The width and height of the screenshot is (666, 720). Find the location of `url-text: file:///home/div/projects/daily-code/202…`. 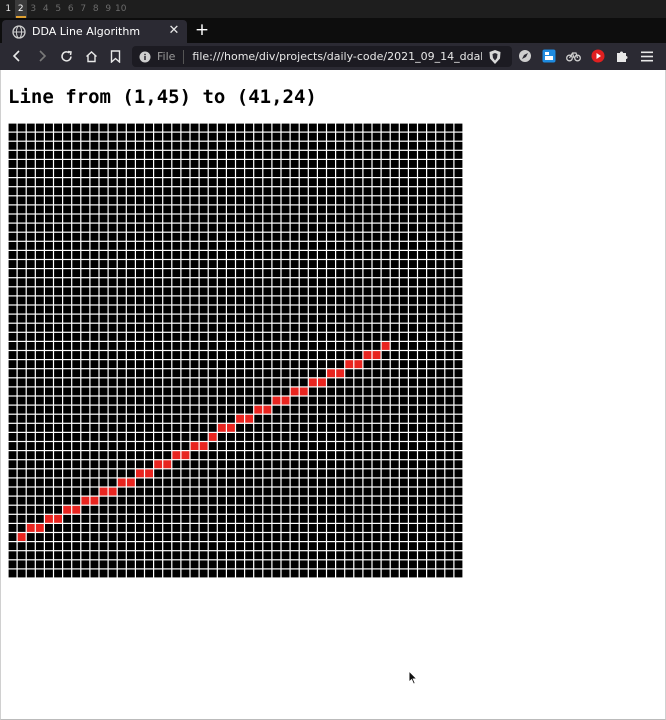

url-text: file:///home/div/projects/daily-code/202… is located at coordinates (337, 56).